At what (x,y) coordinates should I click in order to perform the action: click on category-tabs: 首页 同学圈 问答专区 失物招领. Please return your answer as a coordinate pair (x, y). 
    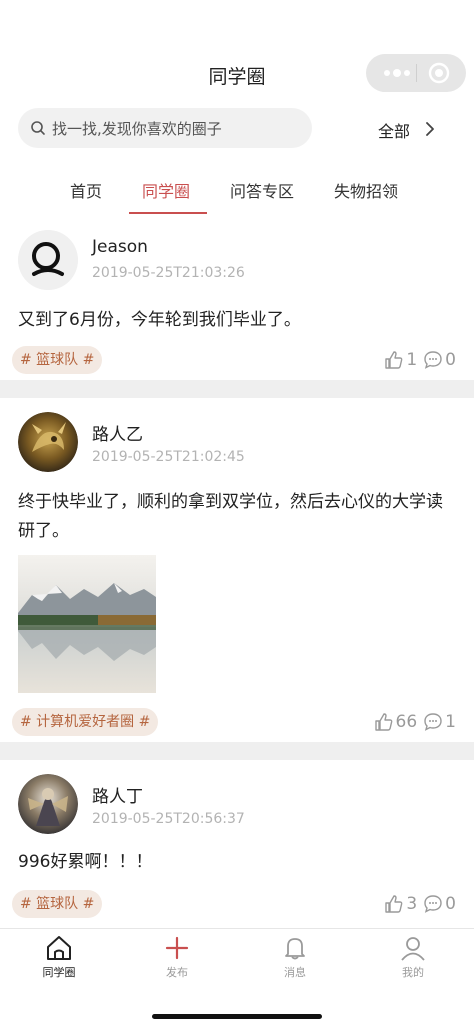
    Looking at the image, I should click on (237, 191).